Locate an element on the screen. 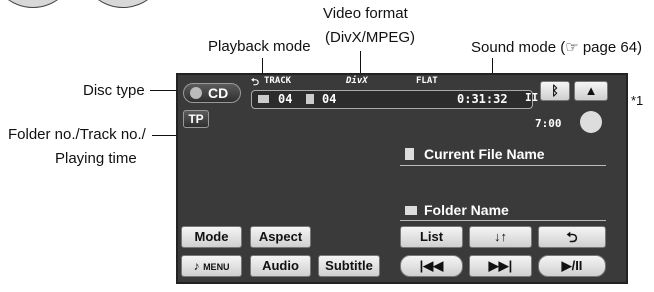 The height and width of the screenshot is (292, 654). callout-sound-mode: Sound mode (☞ page 64) is located at coordinates (557, 47).